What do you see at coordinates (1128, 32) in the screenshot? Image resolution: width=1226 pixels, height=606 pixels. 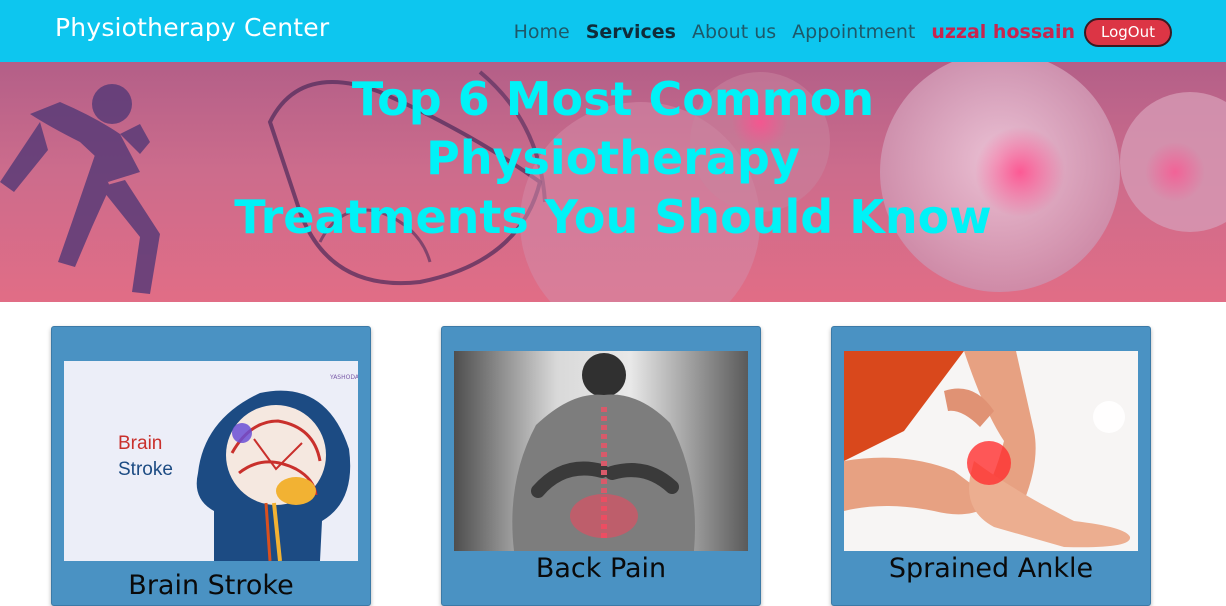 I see `logout-button: LogOut` at bounding box center [1128, 32].